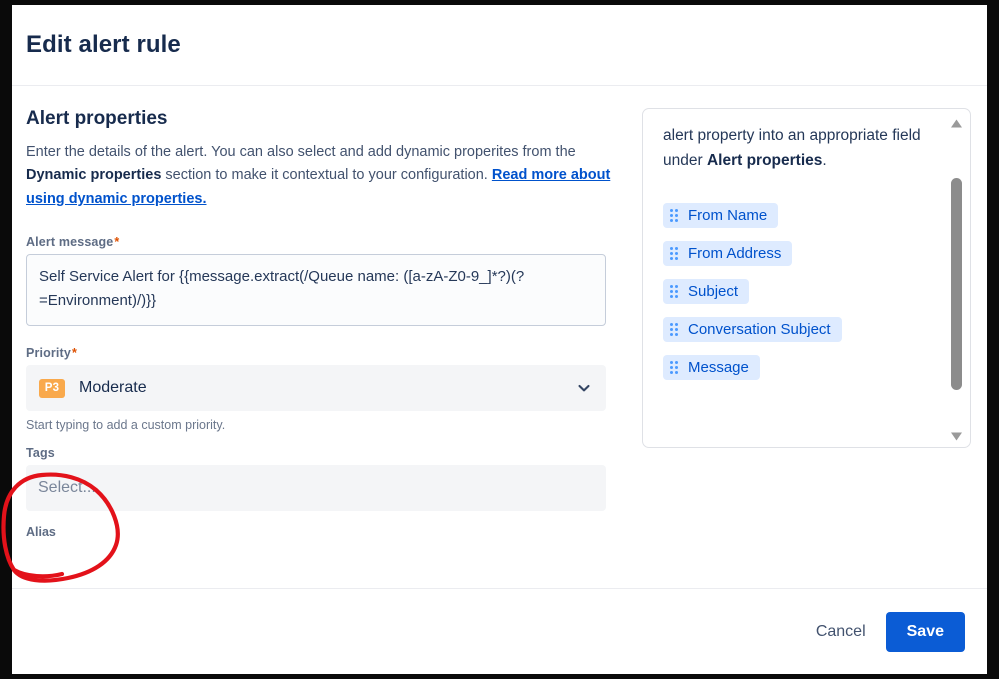  I want to click on priority-label: Priority*, so click(324, 353).